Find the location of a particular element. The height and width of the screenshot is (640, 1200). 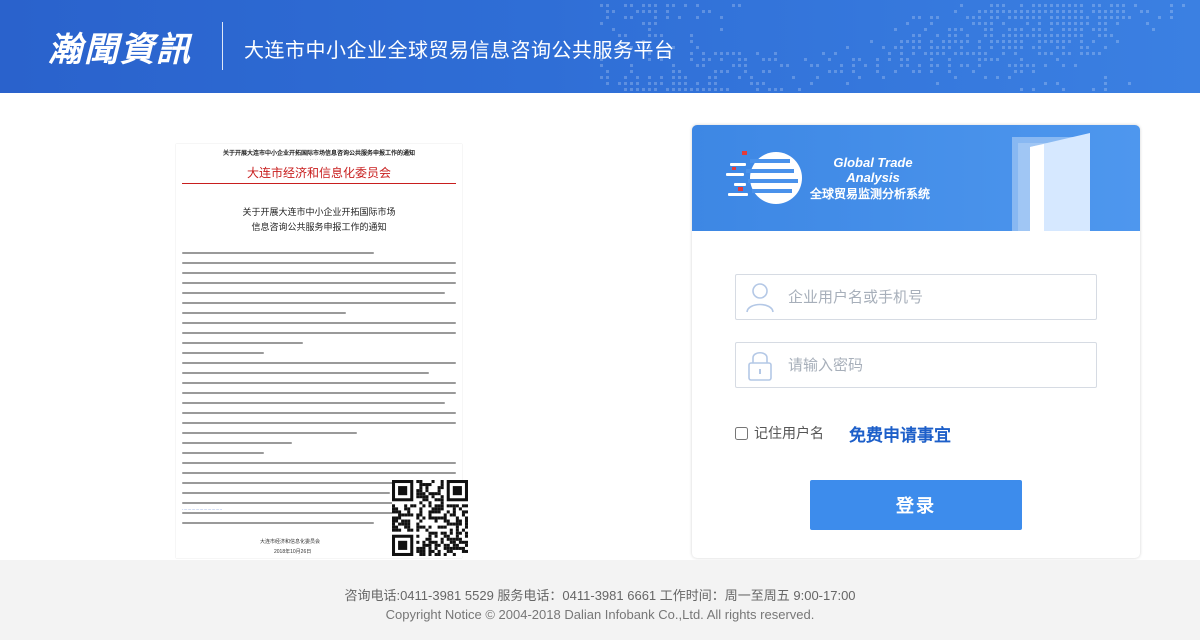

site-header: 瀚聞資訊 大连市中小企业全球贸易信息咨询公共服务平台 is located at coordinates (600, 46).